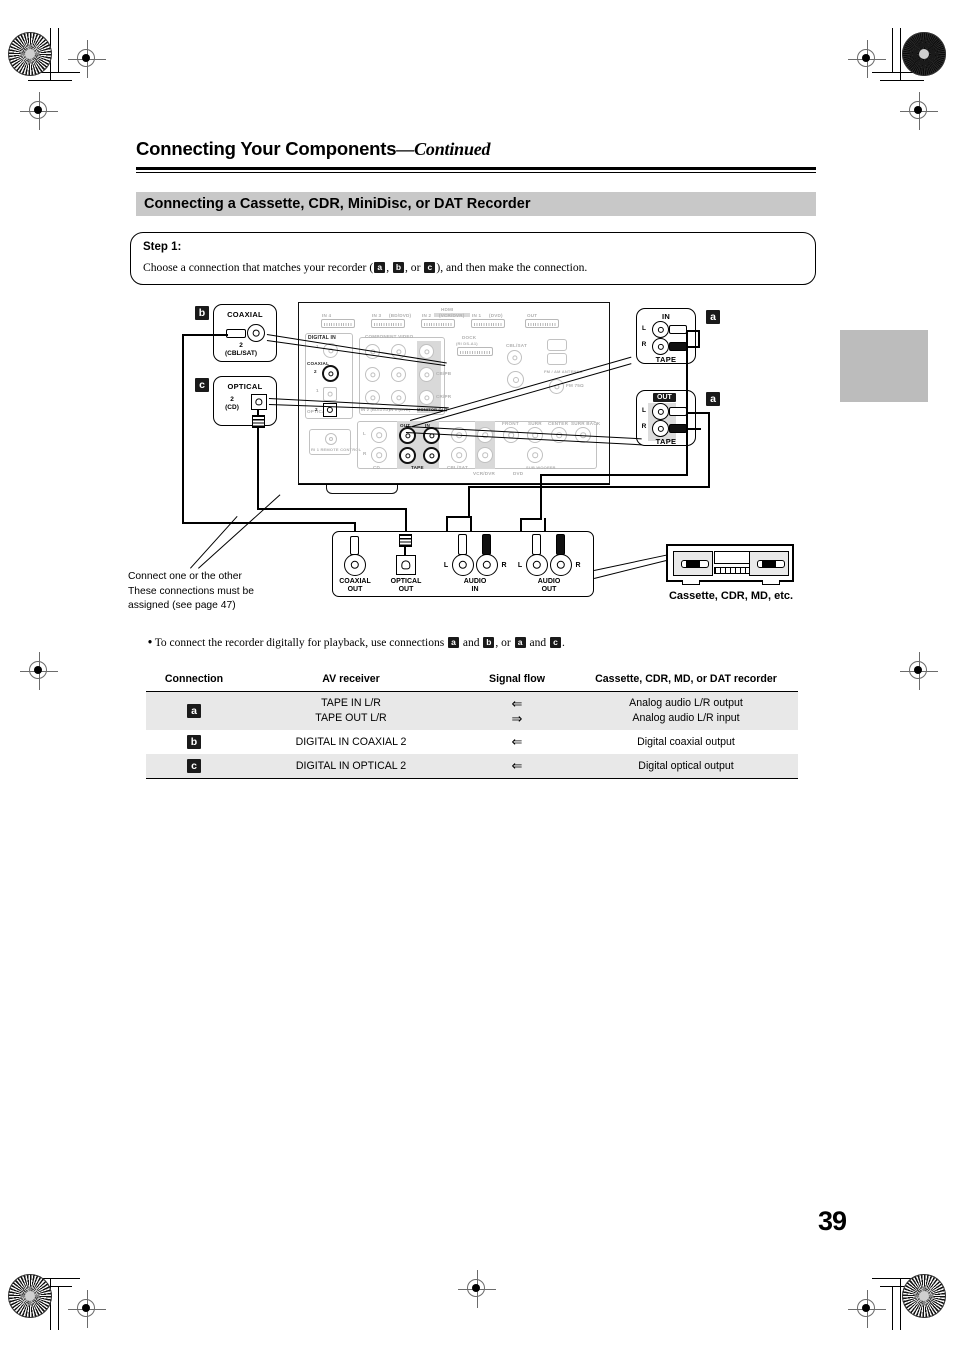 The width and height of the screenshot is (954, 1351). Describe the element at coordinates (542, 323) in the screenshot. I see `receiver-hdmi-out` at that location.